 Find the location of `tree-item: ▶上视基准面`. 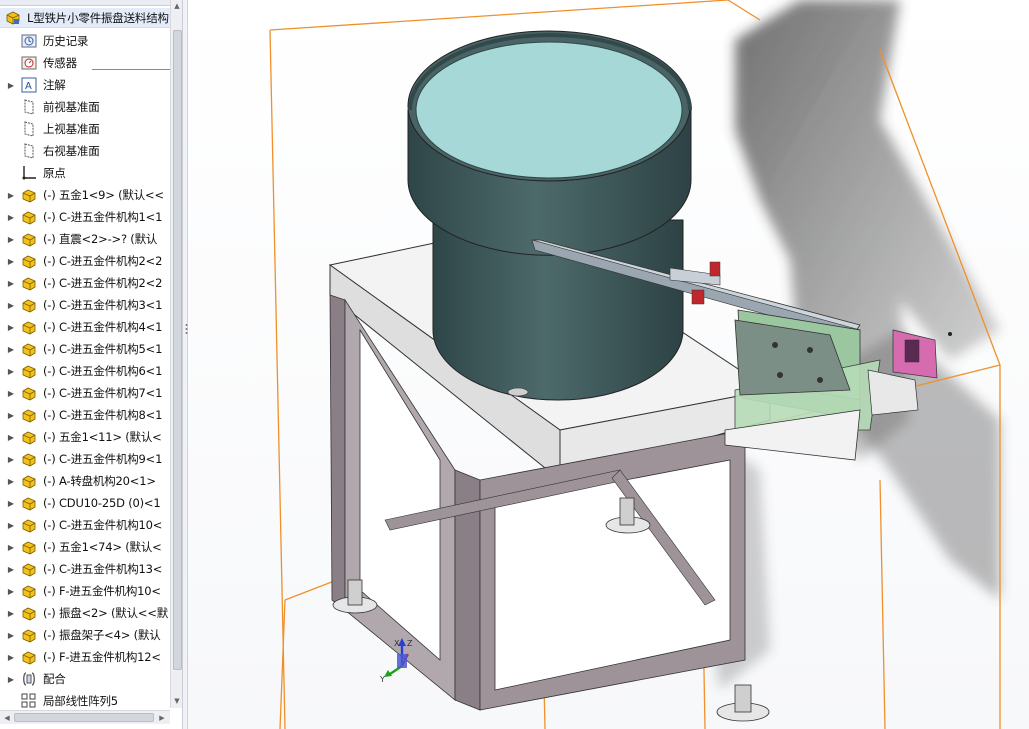

tree-item: ▶上视基准面 is located at coordinates (85, 129).